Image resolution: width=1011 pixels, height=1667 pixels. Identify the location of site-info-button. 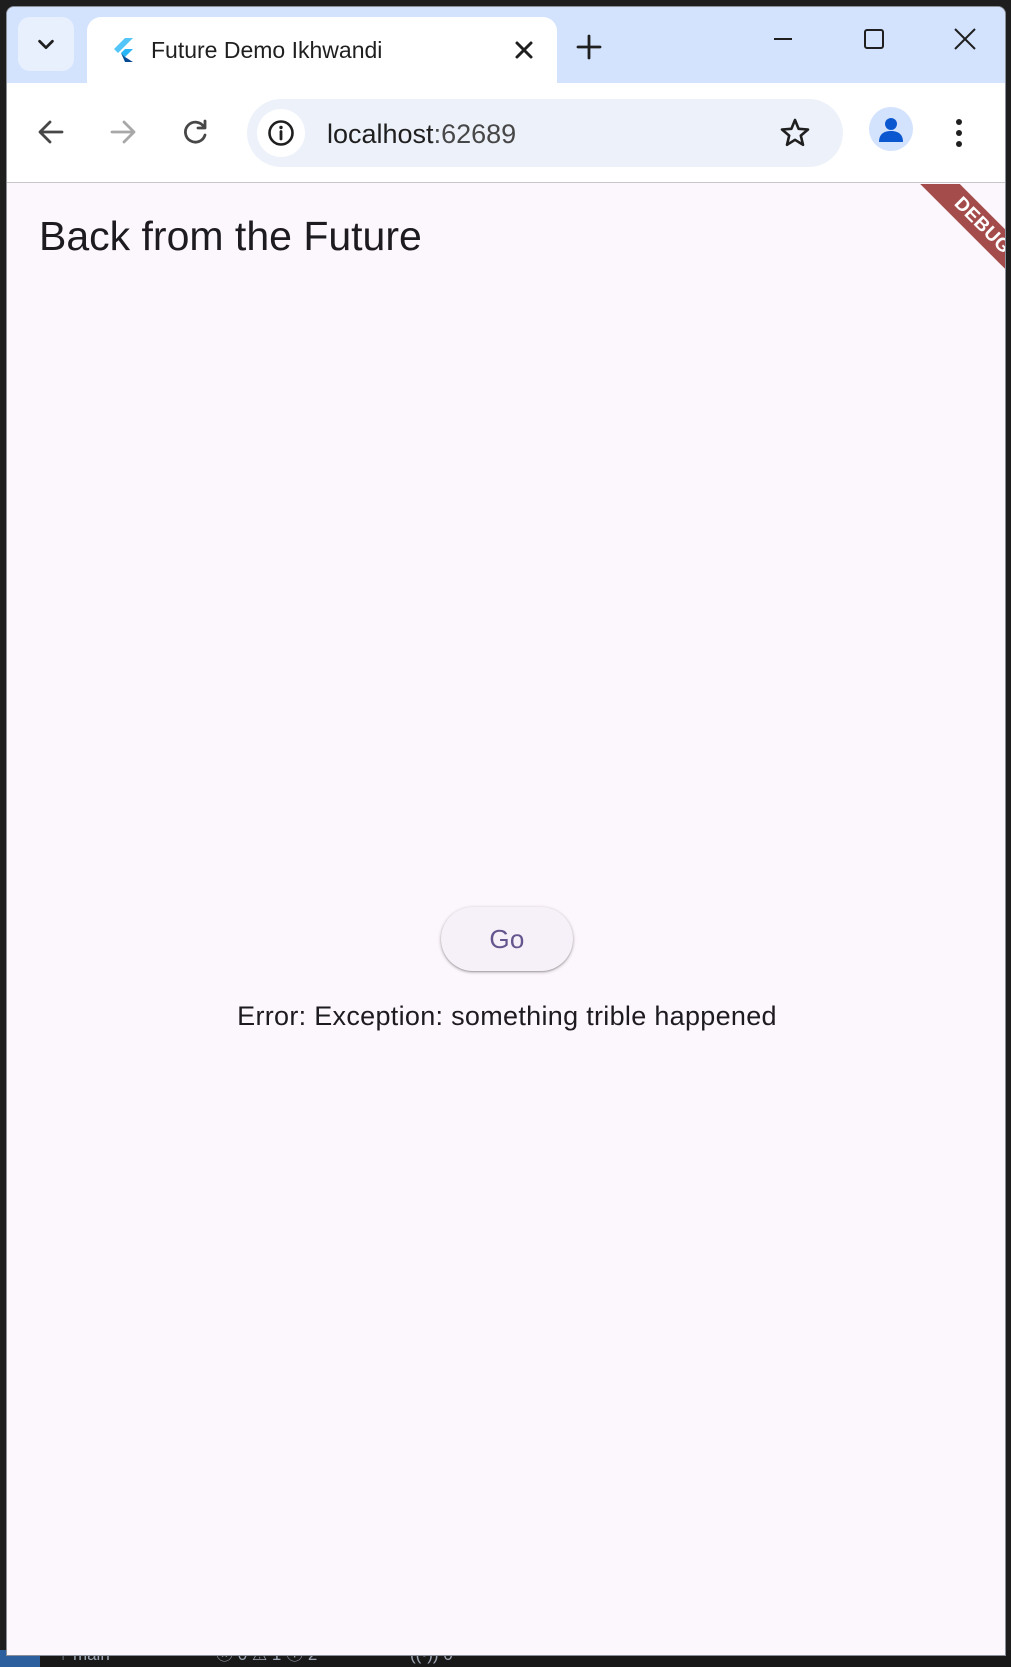
(281, 133).